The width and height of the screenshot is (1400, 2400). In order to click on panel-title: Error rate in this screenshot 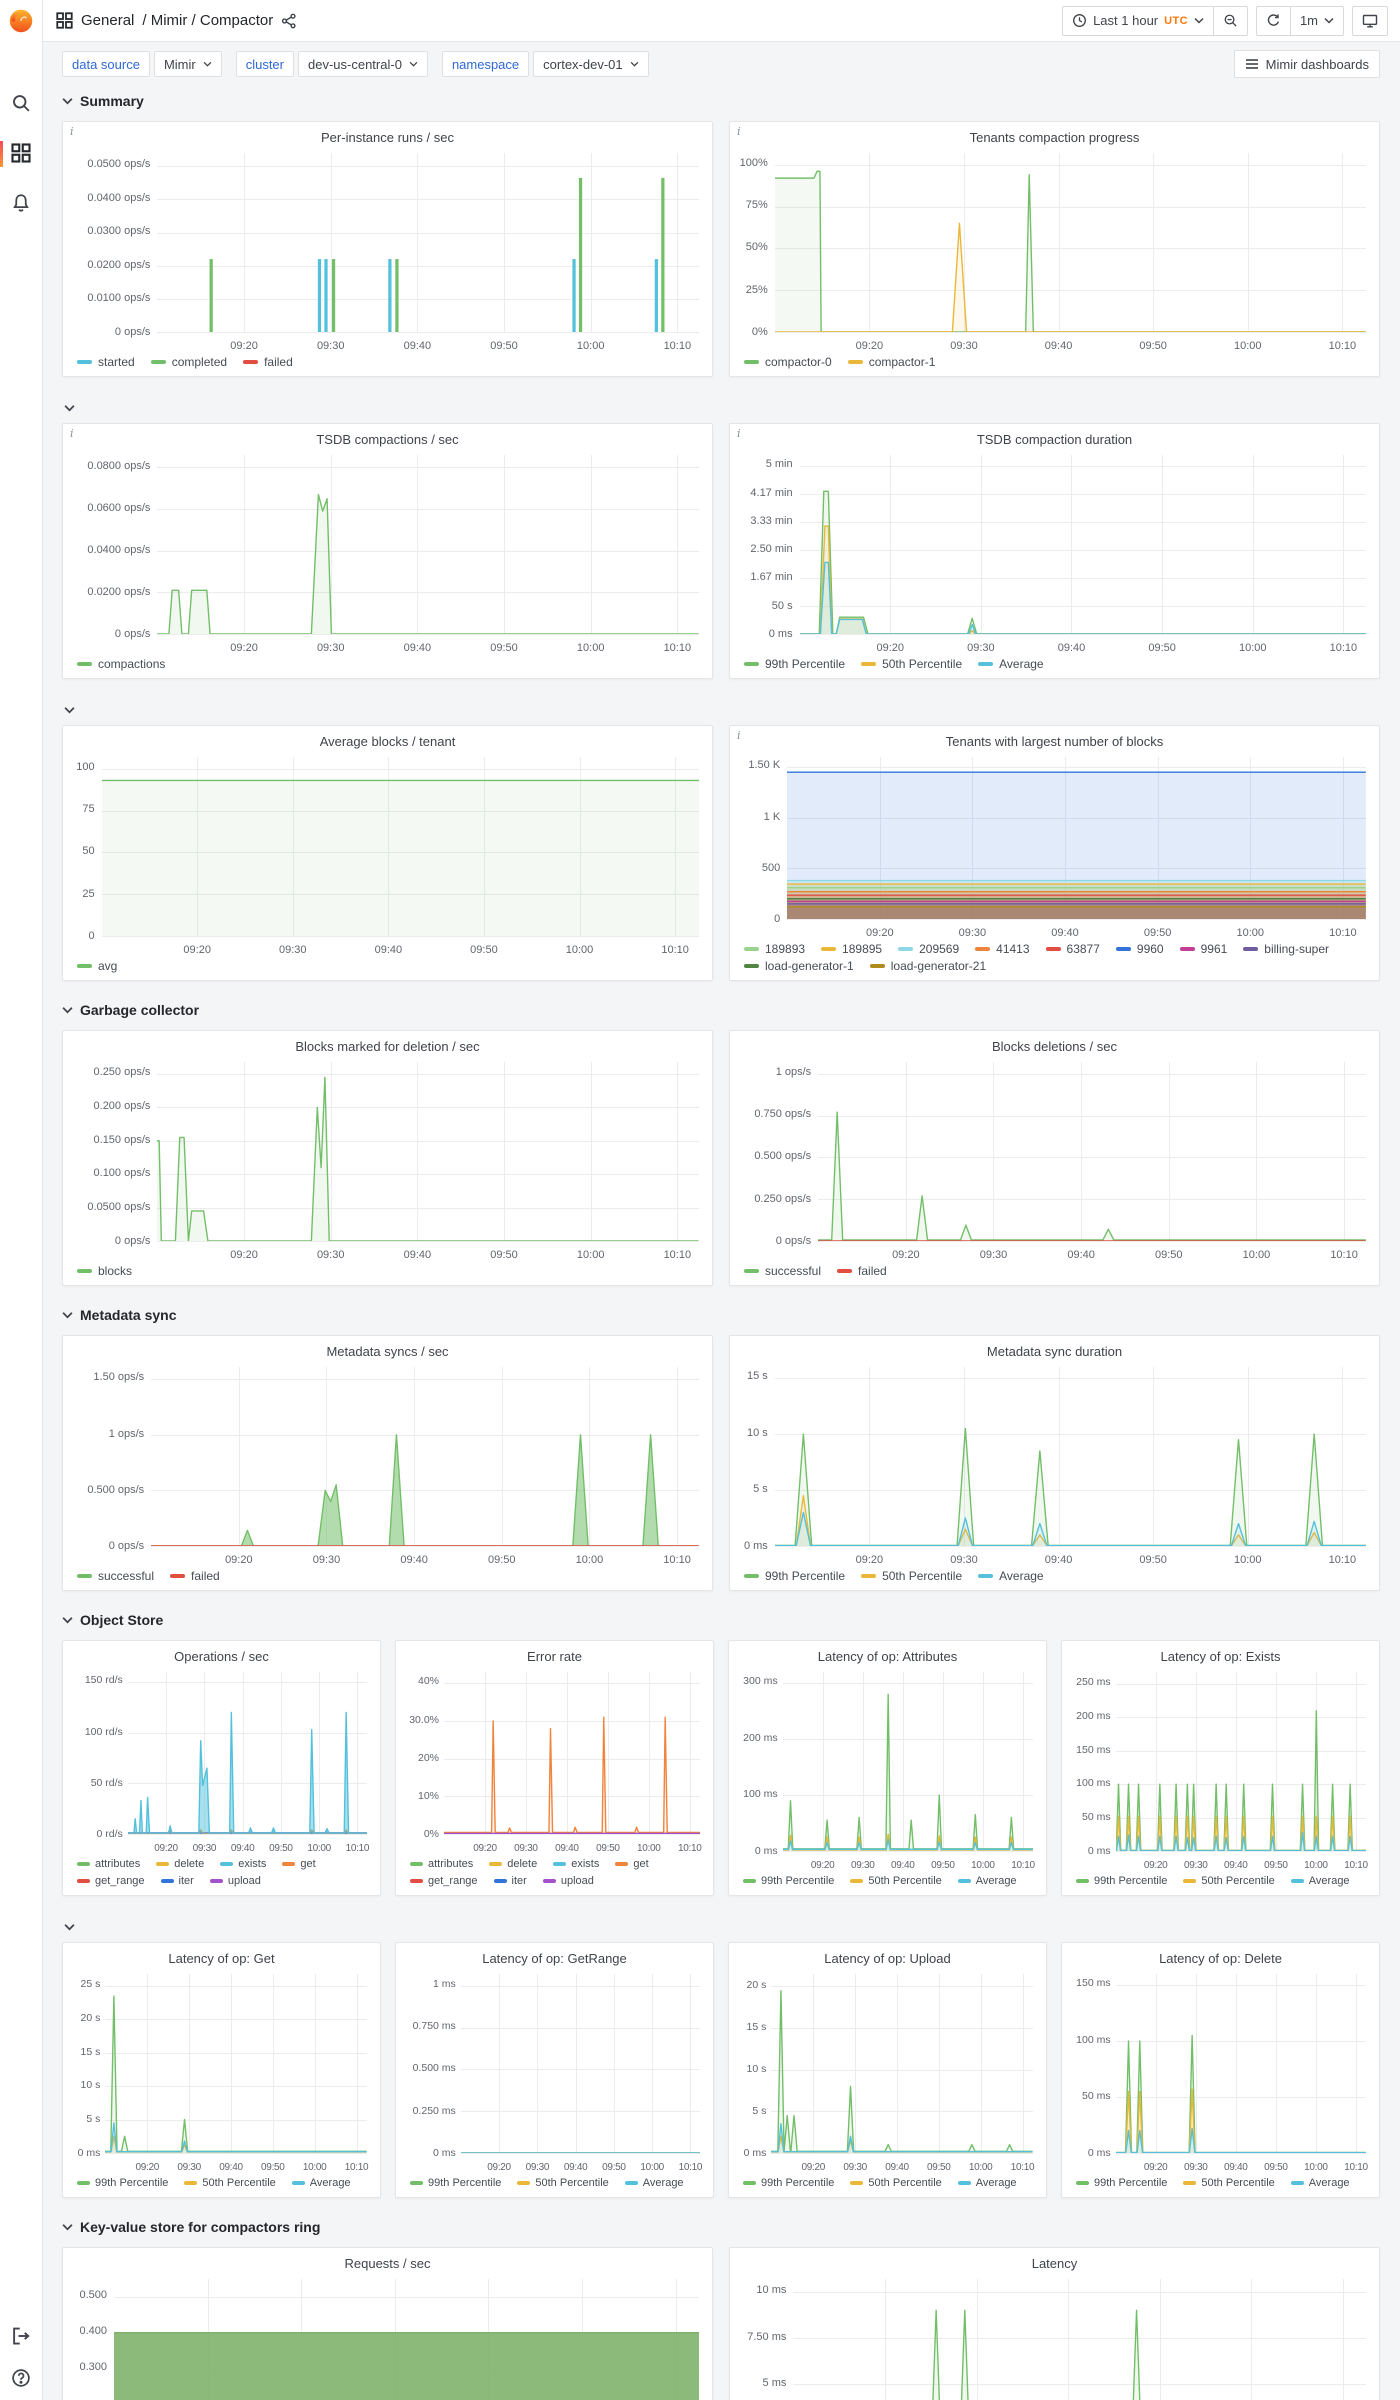, I will do `click(554, 1656)`.